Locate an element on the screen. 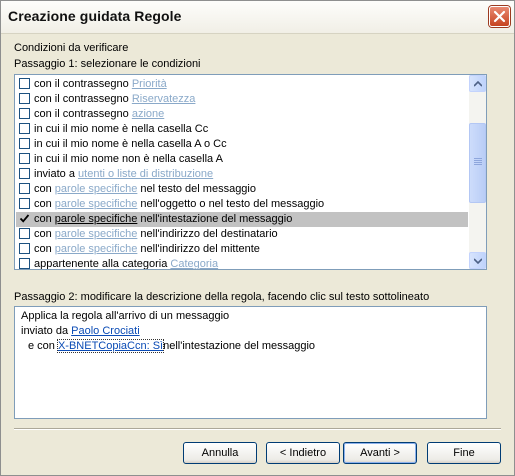  condition-text: con il contrassegno Priorità is located at coordinates (100, 84).